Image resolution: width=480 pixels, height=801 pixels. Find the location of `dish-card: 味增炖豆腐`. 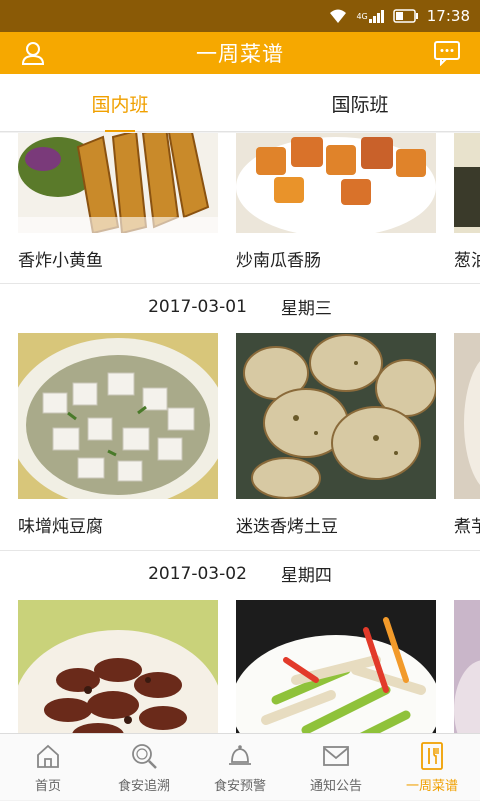

dish-card: 味增炖豆腐 is located at coordinates (118, 441).